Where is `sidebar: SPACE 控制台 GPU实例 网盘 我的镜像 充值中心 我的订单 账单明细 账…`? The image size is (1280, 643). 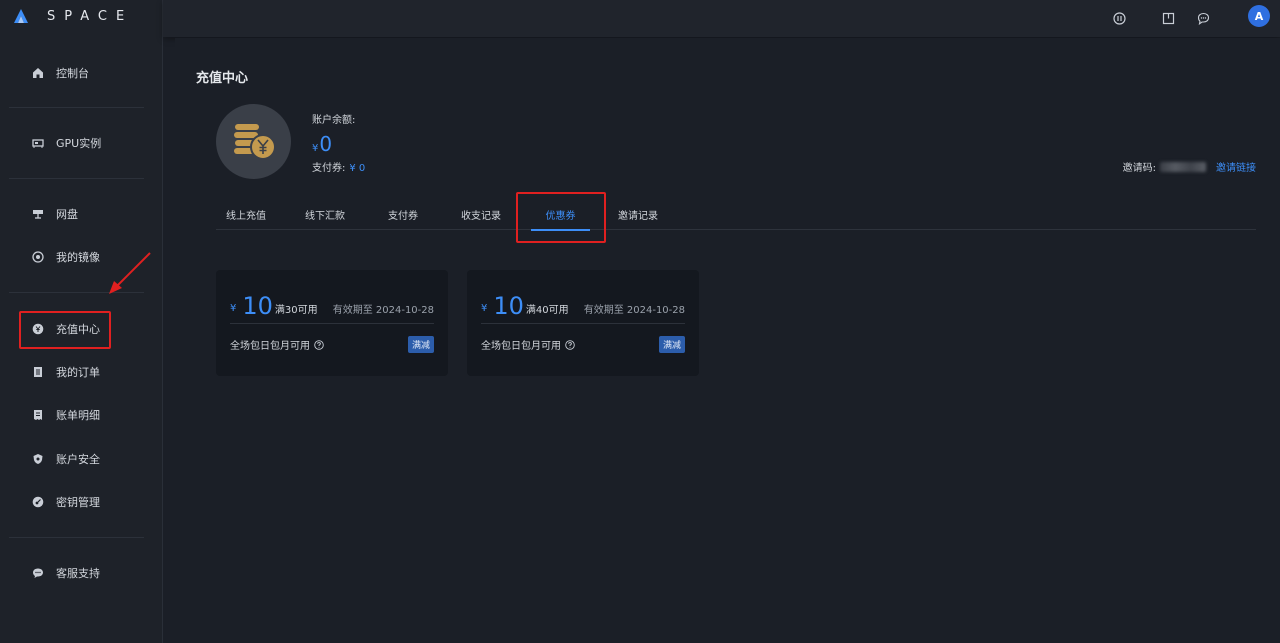 sidebar: SPACE 控制台 GPU实例 网盘 我的镜像 充值中心 我的订单 账单明细 账… is located at coordinates (81, 321).